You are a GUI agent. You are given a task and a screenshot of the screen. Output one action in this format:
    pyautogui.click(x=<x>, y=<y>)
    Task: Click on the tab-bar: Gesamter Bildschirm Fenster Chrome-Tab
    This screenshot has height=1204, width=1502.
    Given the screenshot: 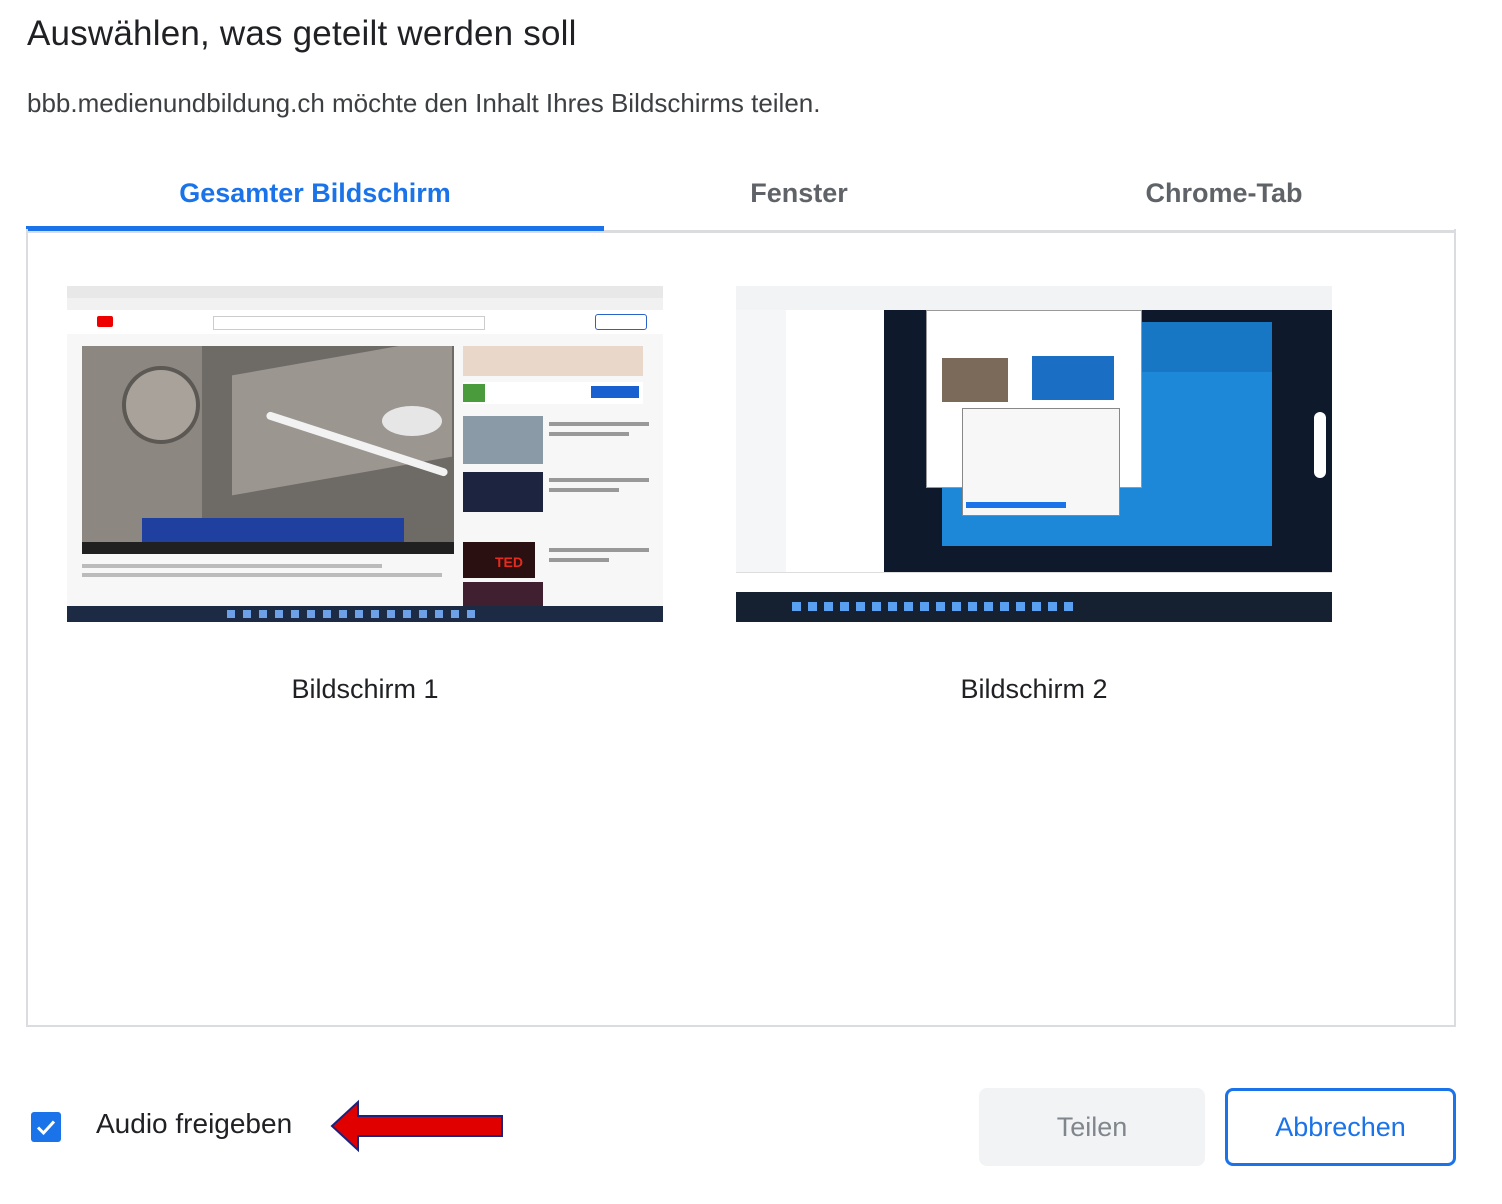 What is the action you would take?
    pyautogui.click(x=740, y=196)
    